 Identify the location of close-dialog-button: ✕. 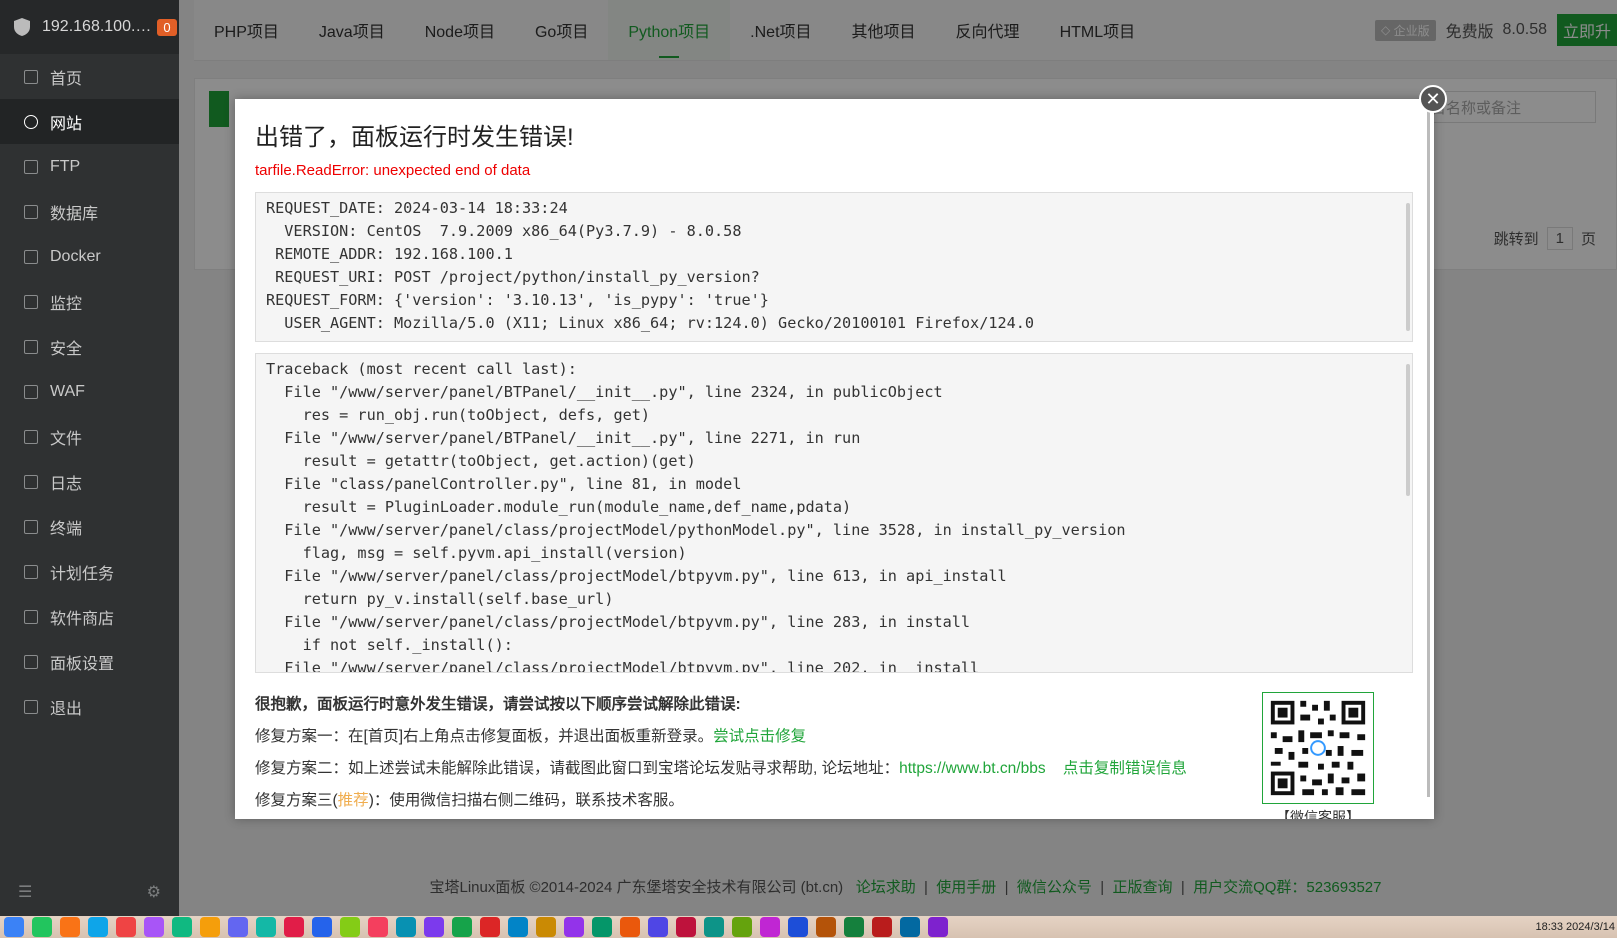
(1433, 99).